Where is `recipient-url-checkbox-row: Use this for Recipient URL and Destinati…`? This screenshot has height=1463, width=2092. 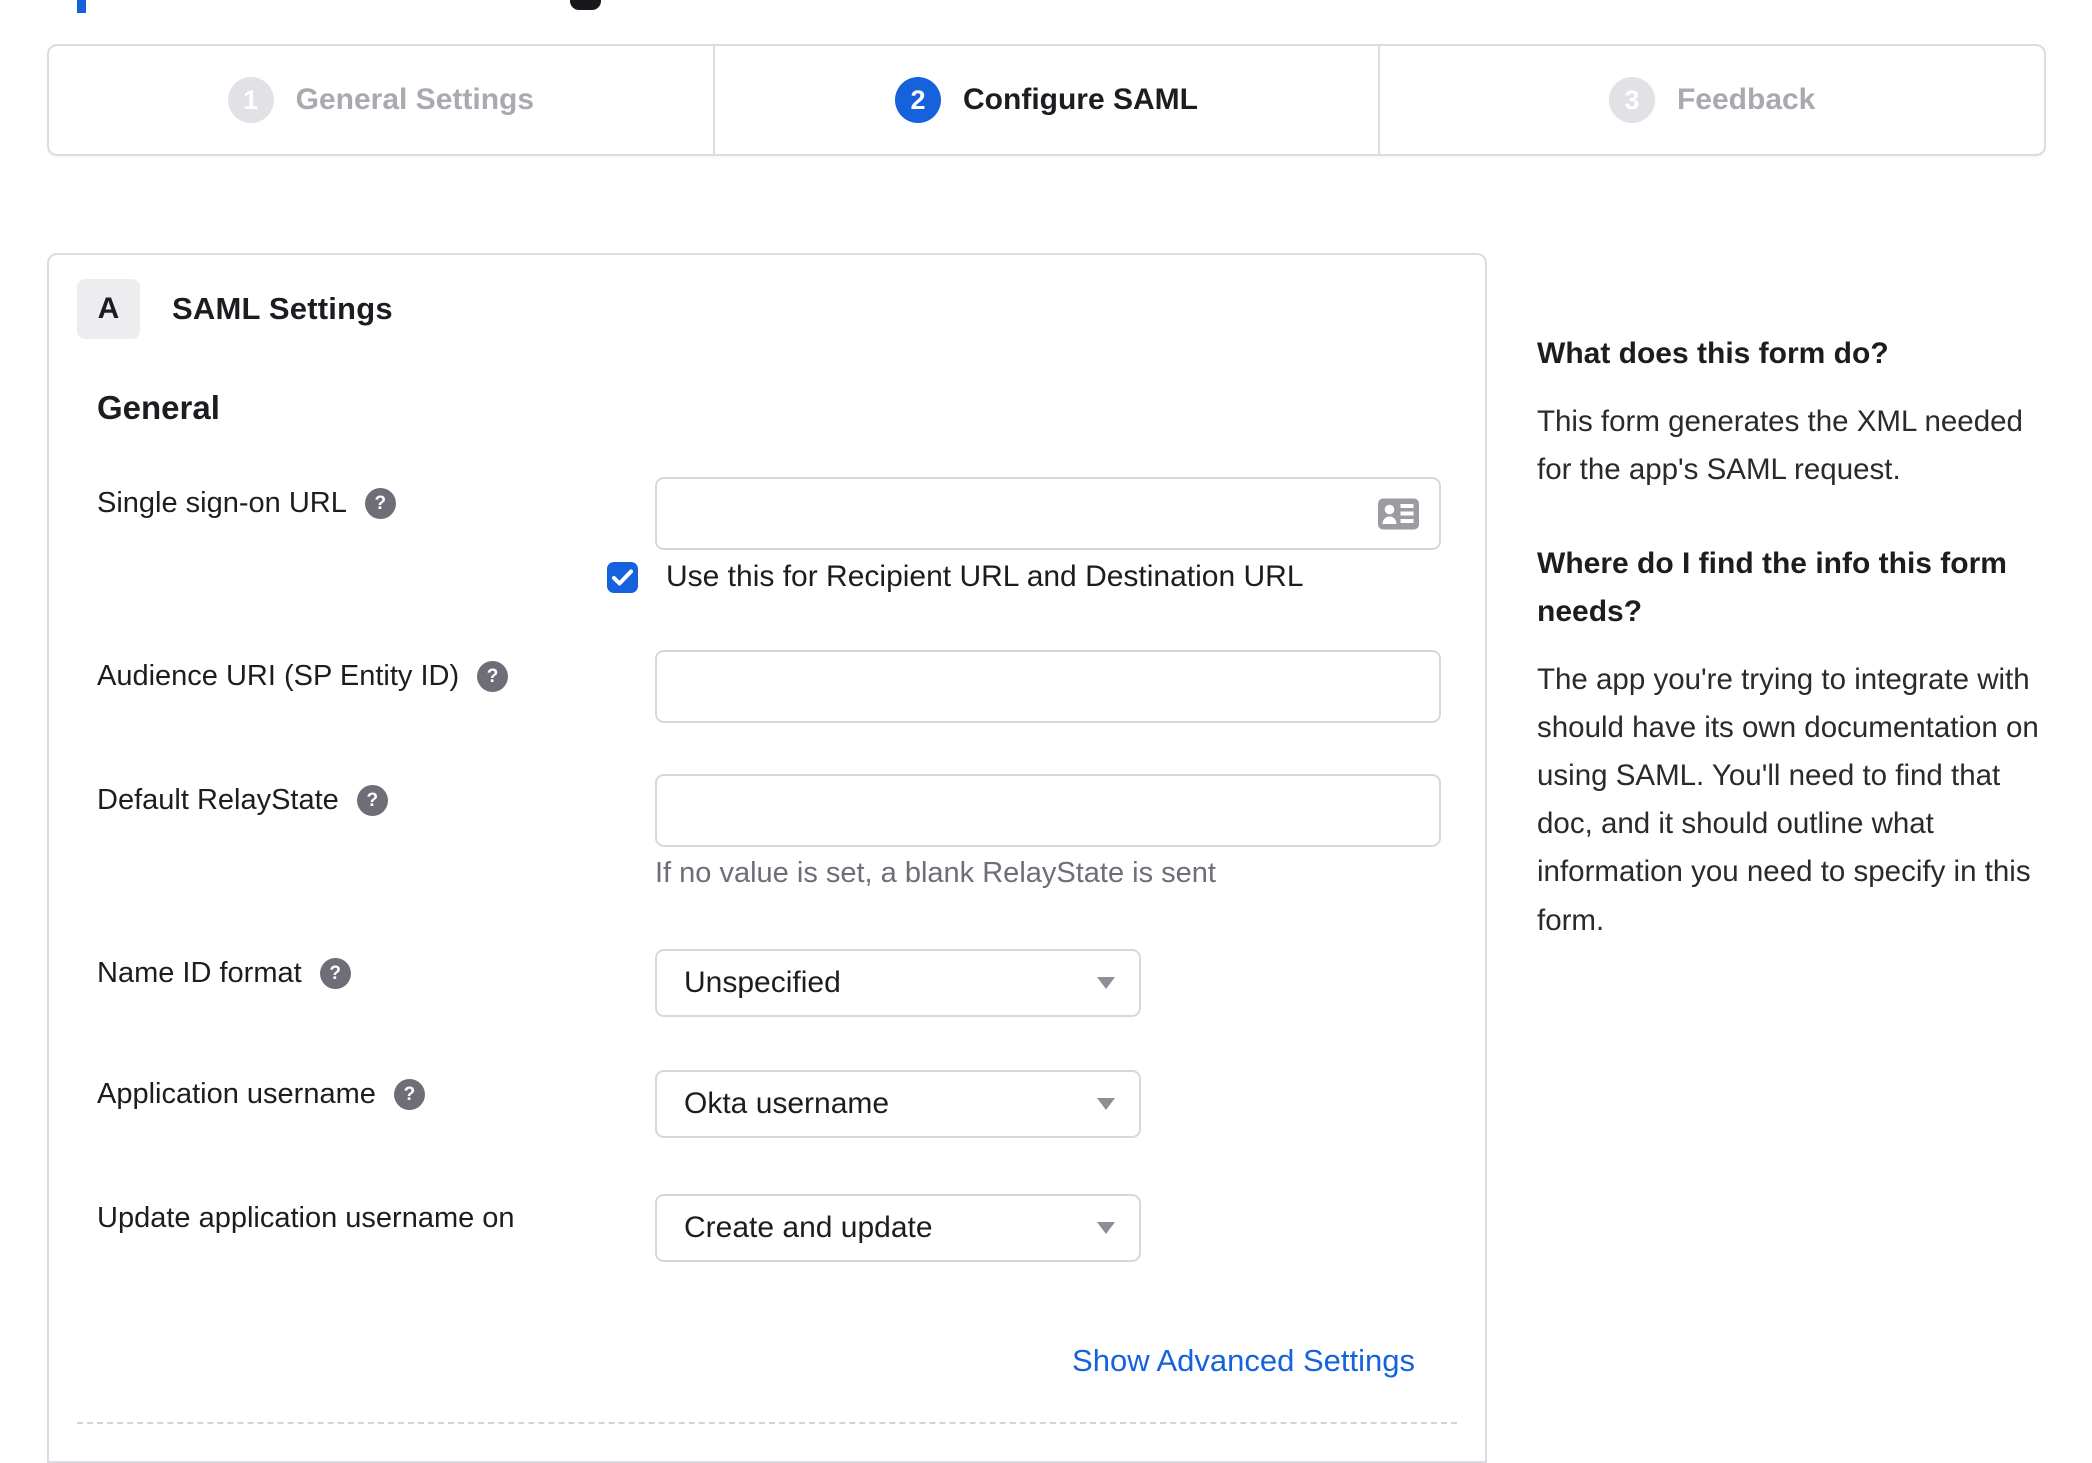 recipient-url-checkbox-row: Use this for Recipient URL and Destinati… is located at coordinates (955, 577).